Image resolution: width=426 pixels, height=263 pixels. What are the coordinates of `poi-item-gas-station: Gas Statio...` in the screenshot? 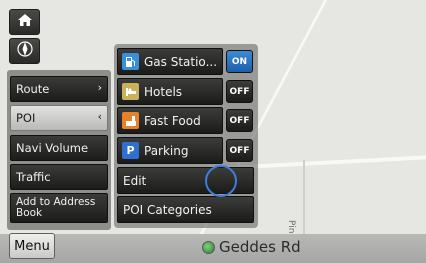 It's located at (170, 61).